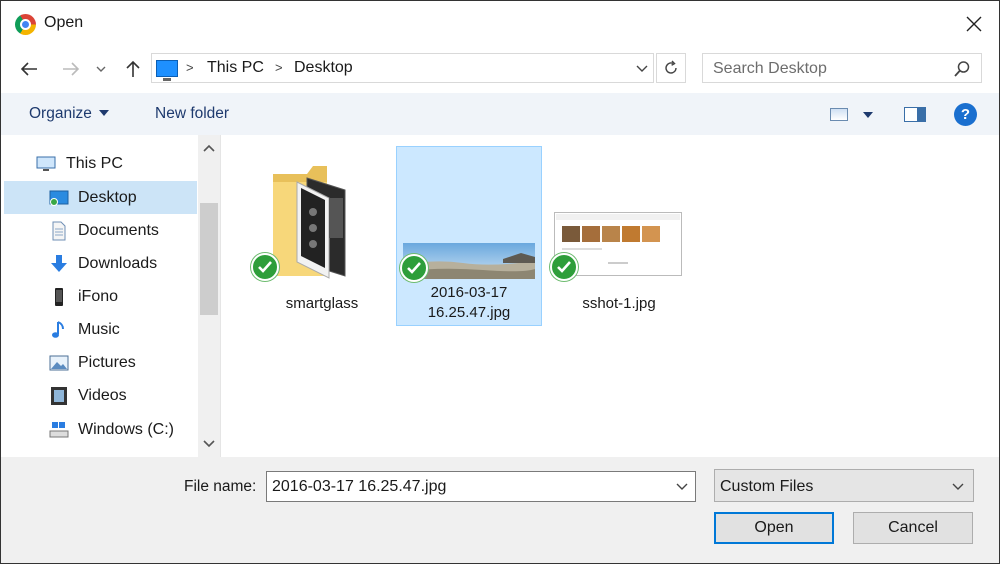  Describe the element at coordinates (59, 430) in the screenshot. I see `drive-icon` at that location.